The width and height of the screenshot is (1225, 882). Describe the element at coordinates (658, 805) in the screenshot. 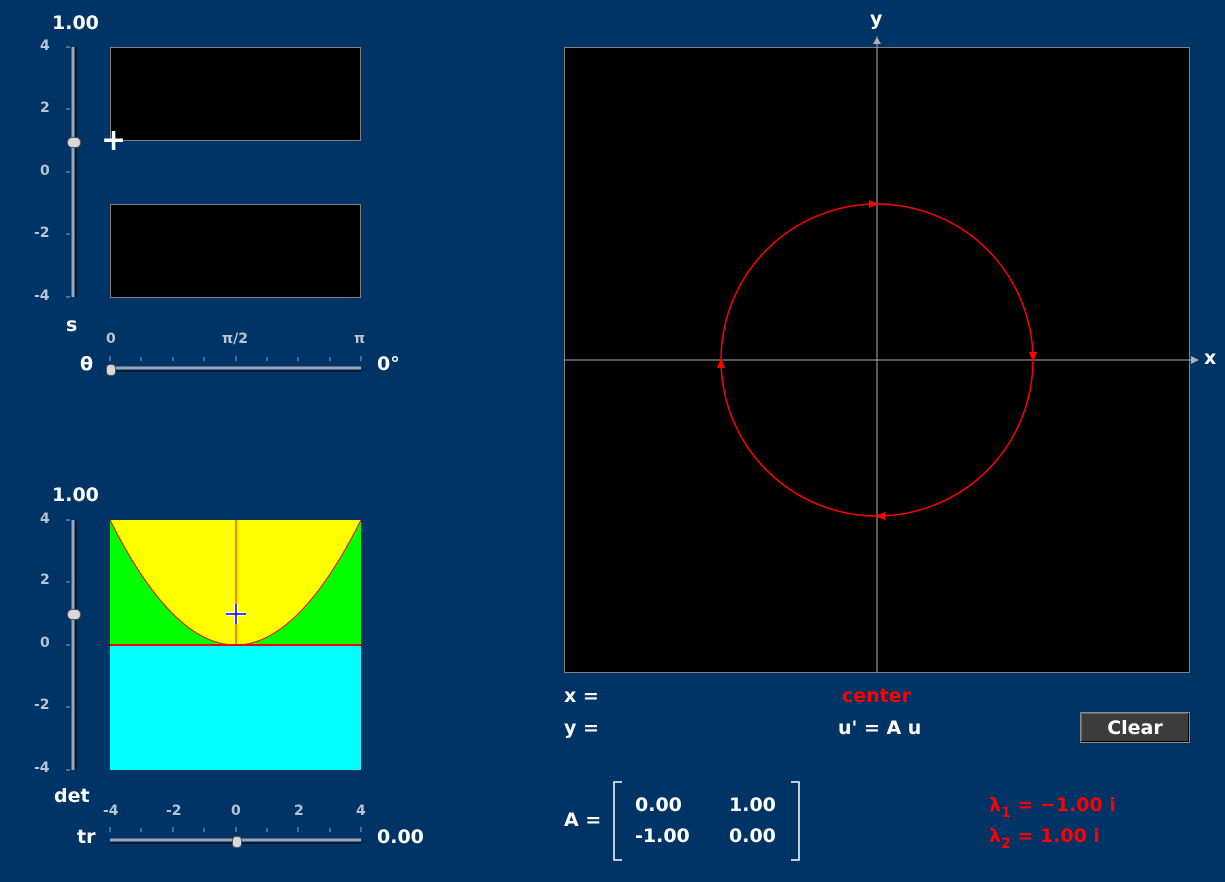

I see `matrix-a11: 0.00` at that location.